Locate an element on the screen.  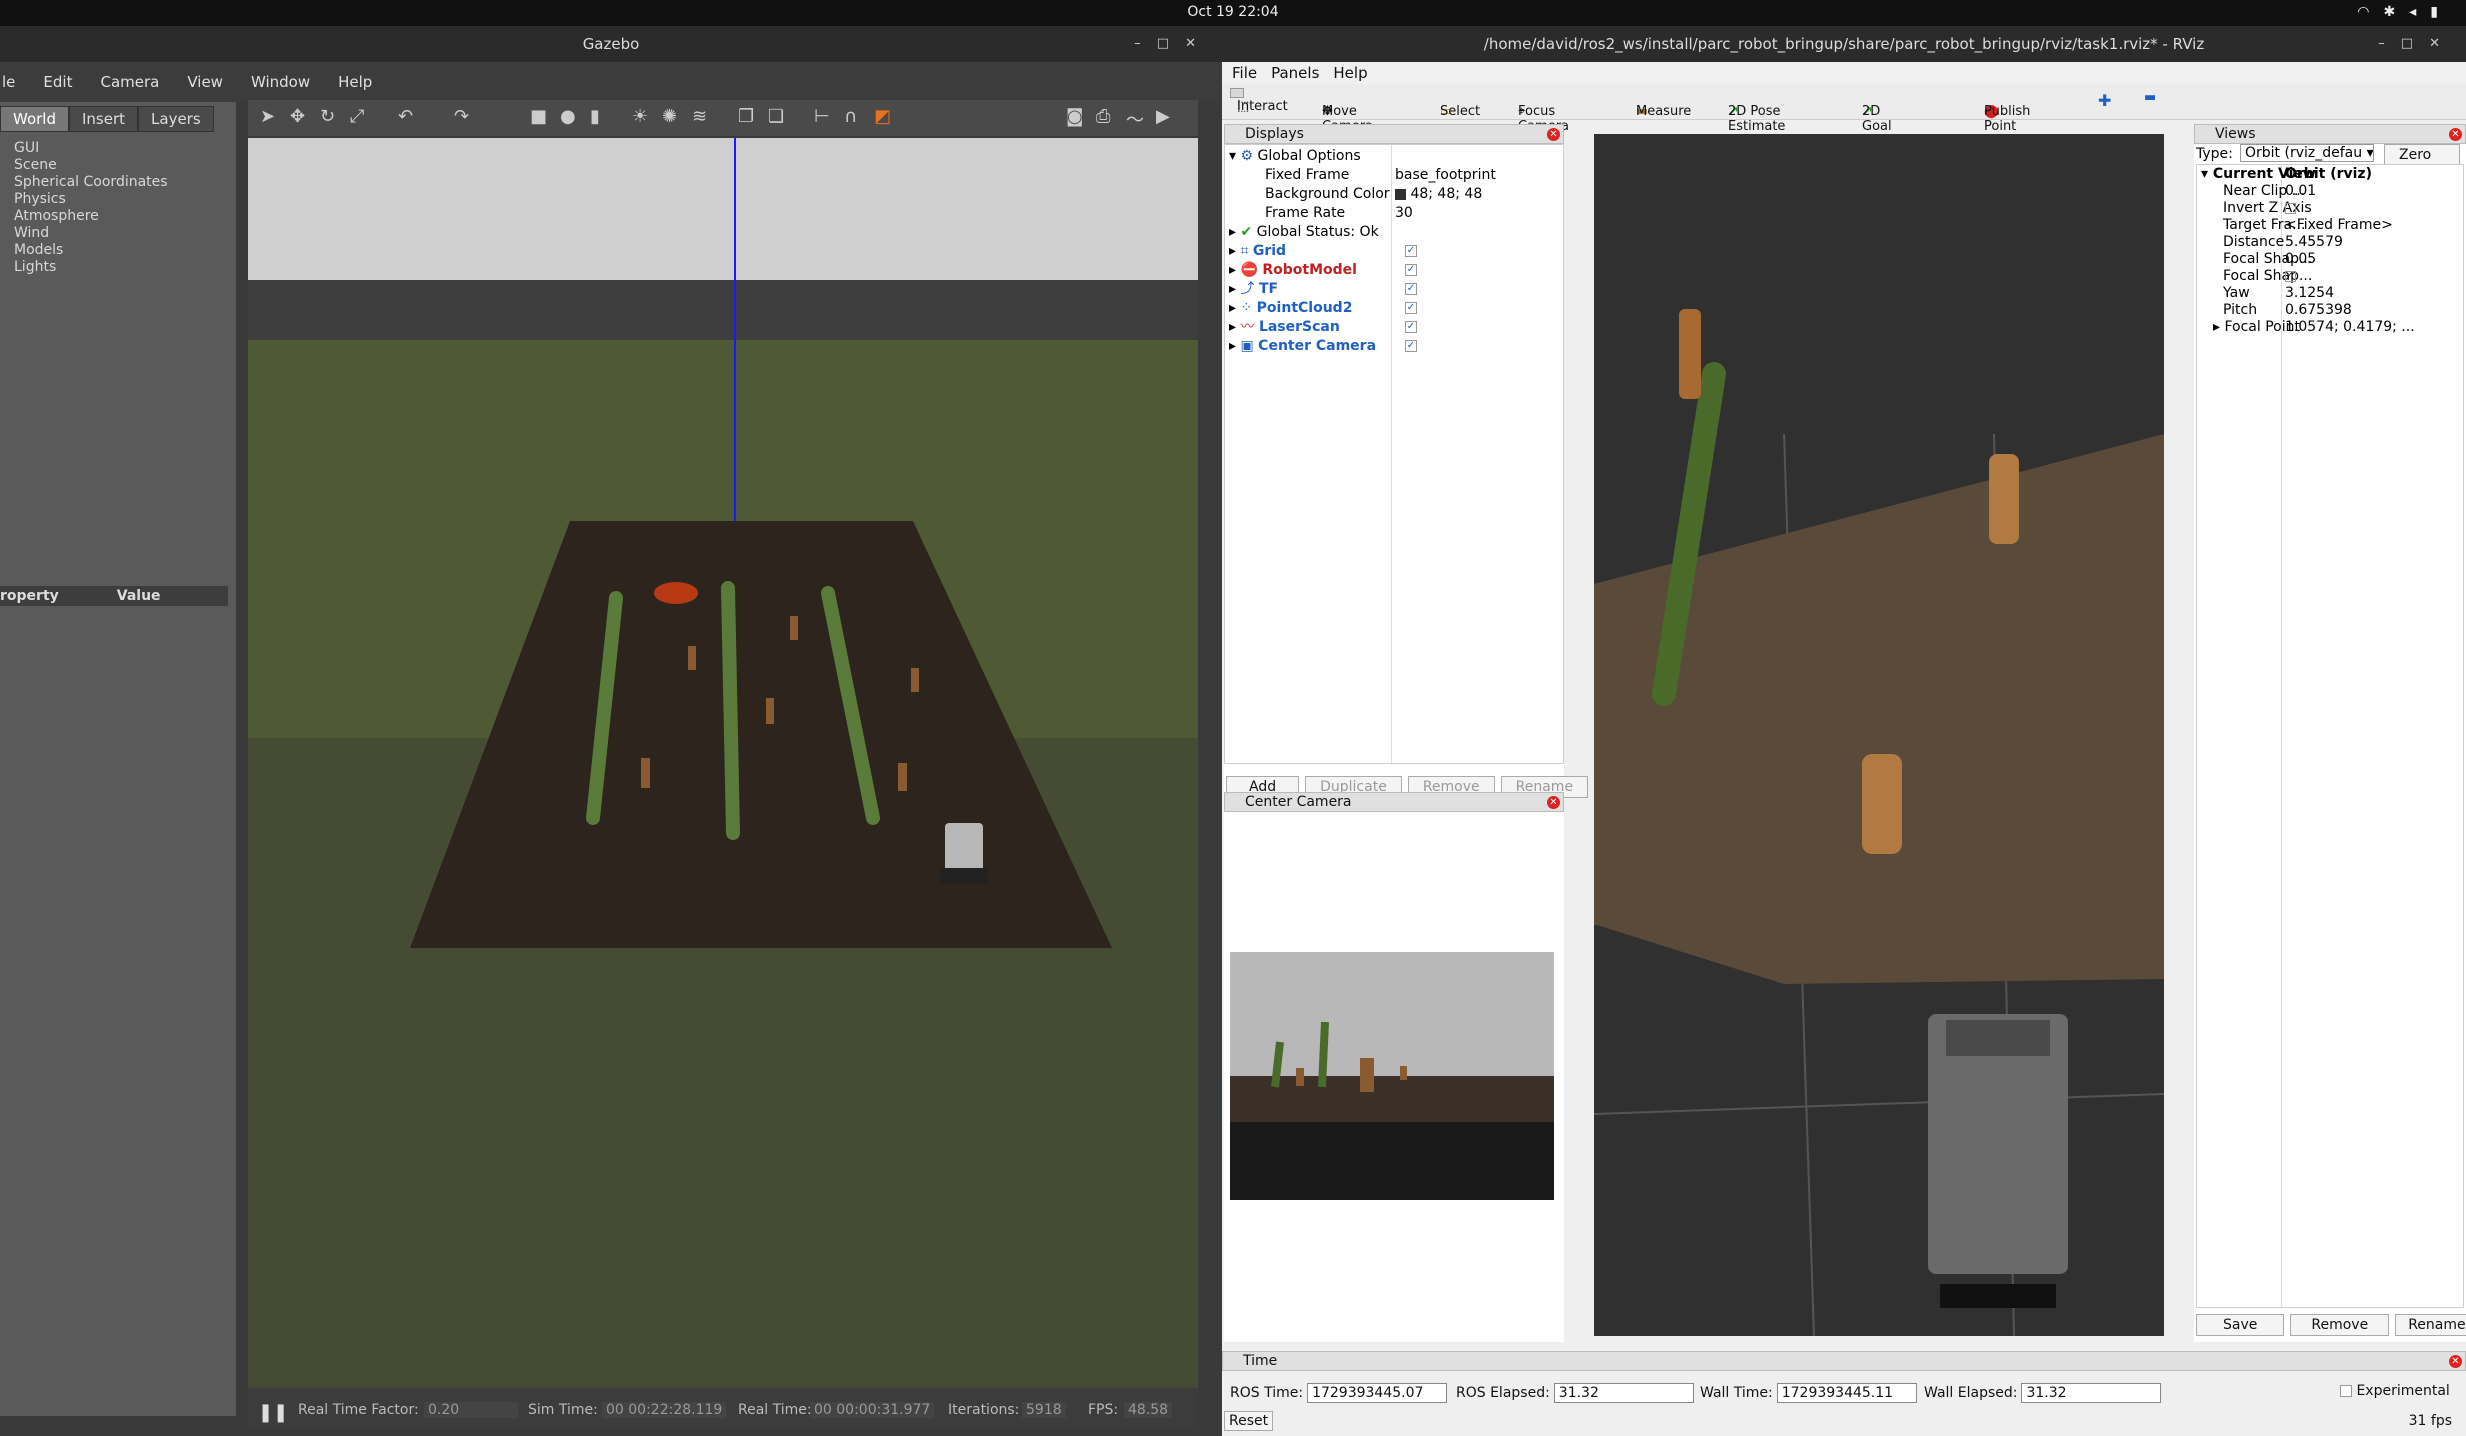
ros-time-input: 1729393445.07 is located at coordinates (1377, 1393).